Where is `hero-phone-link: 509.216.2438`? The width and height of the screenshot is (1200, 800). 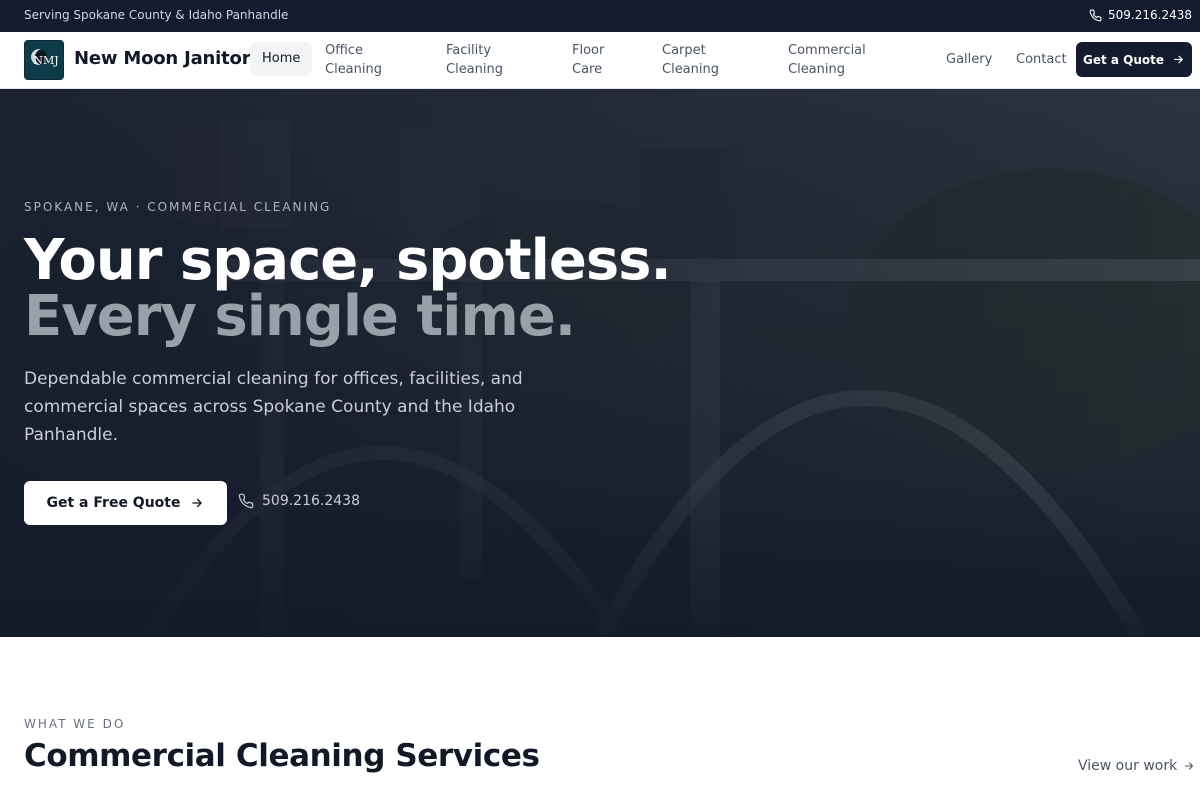
hero-phone-link: 509.216.2438 is located at coordinates (299, 501).